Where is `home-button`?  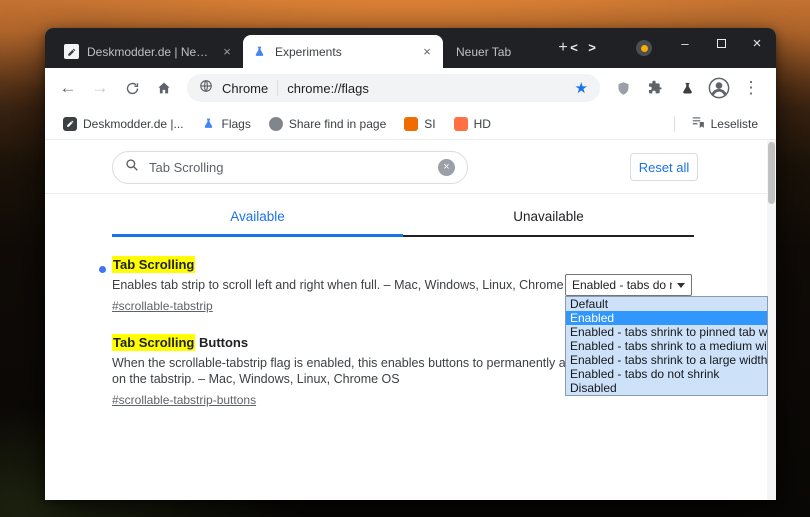 home-button is located at coordinates (164, 88).